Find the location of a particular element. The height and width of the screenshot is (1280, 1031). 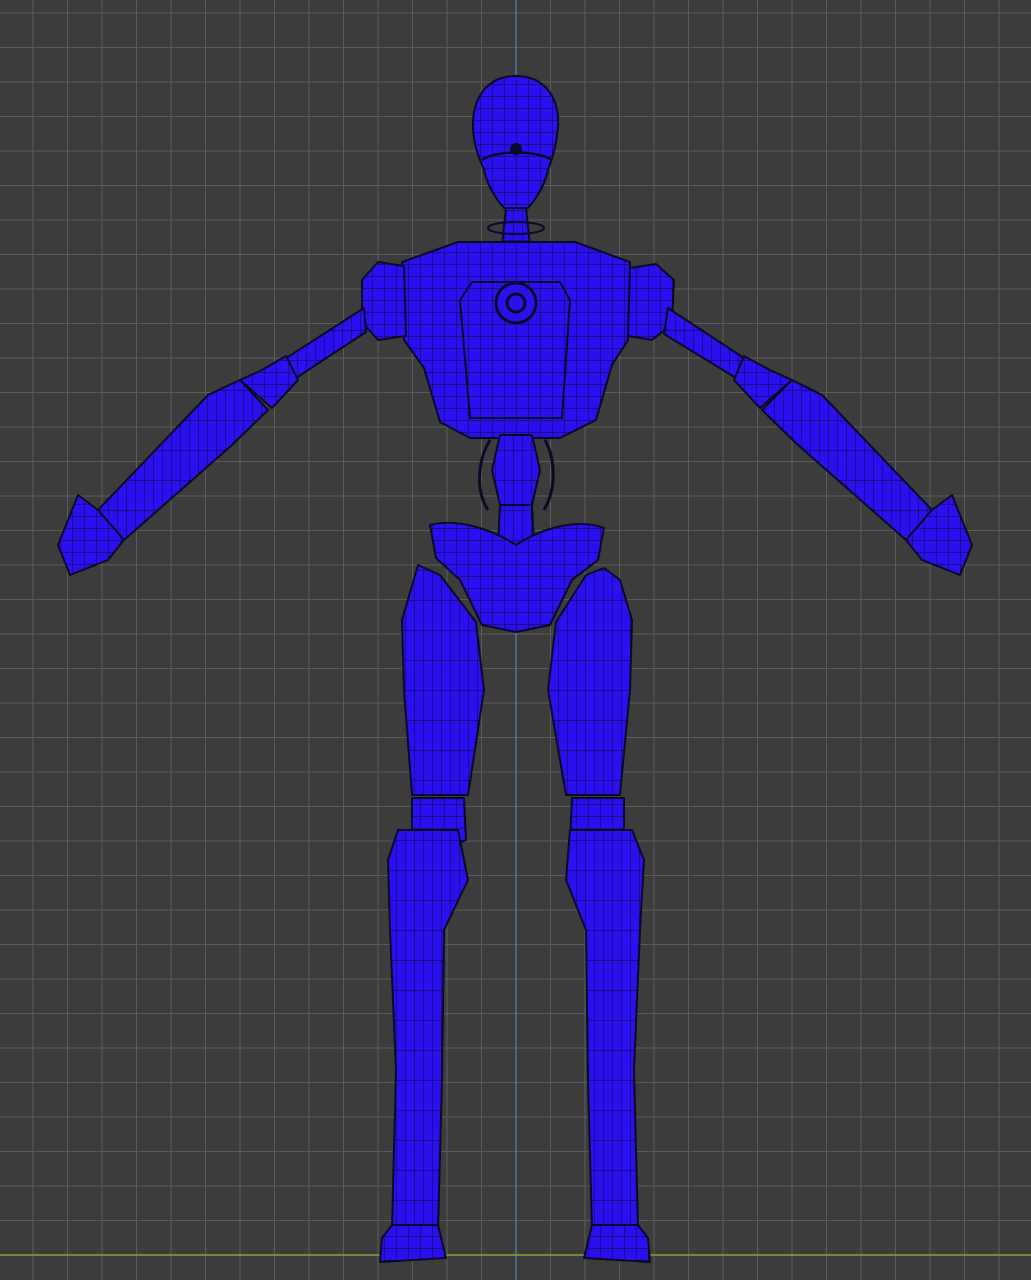

robot-left-upper-arm is located at coordinates (323, 343).